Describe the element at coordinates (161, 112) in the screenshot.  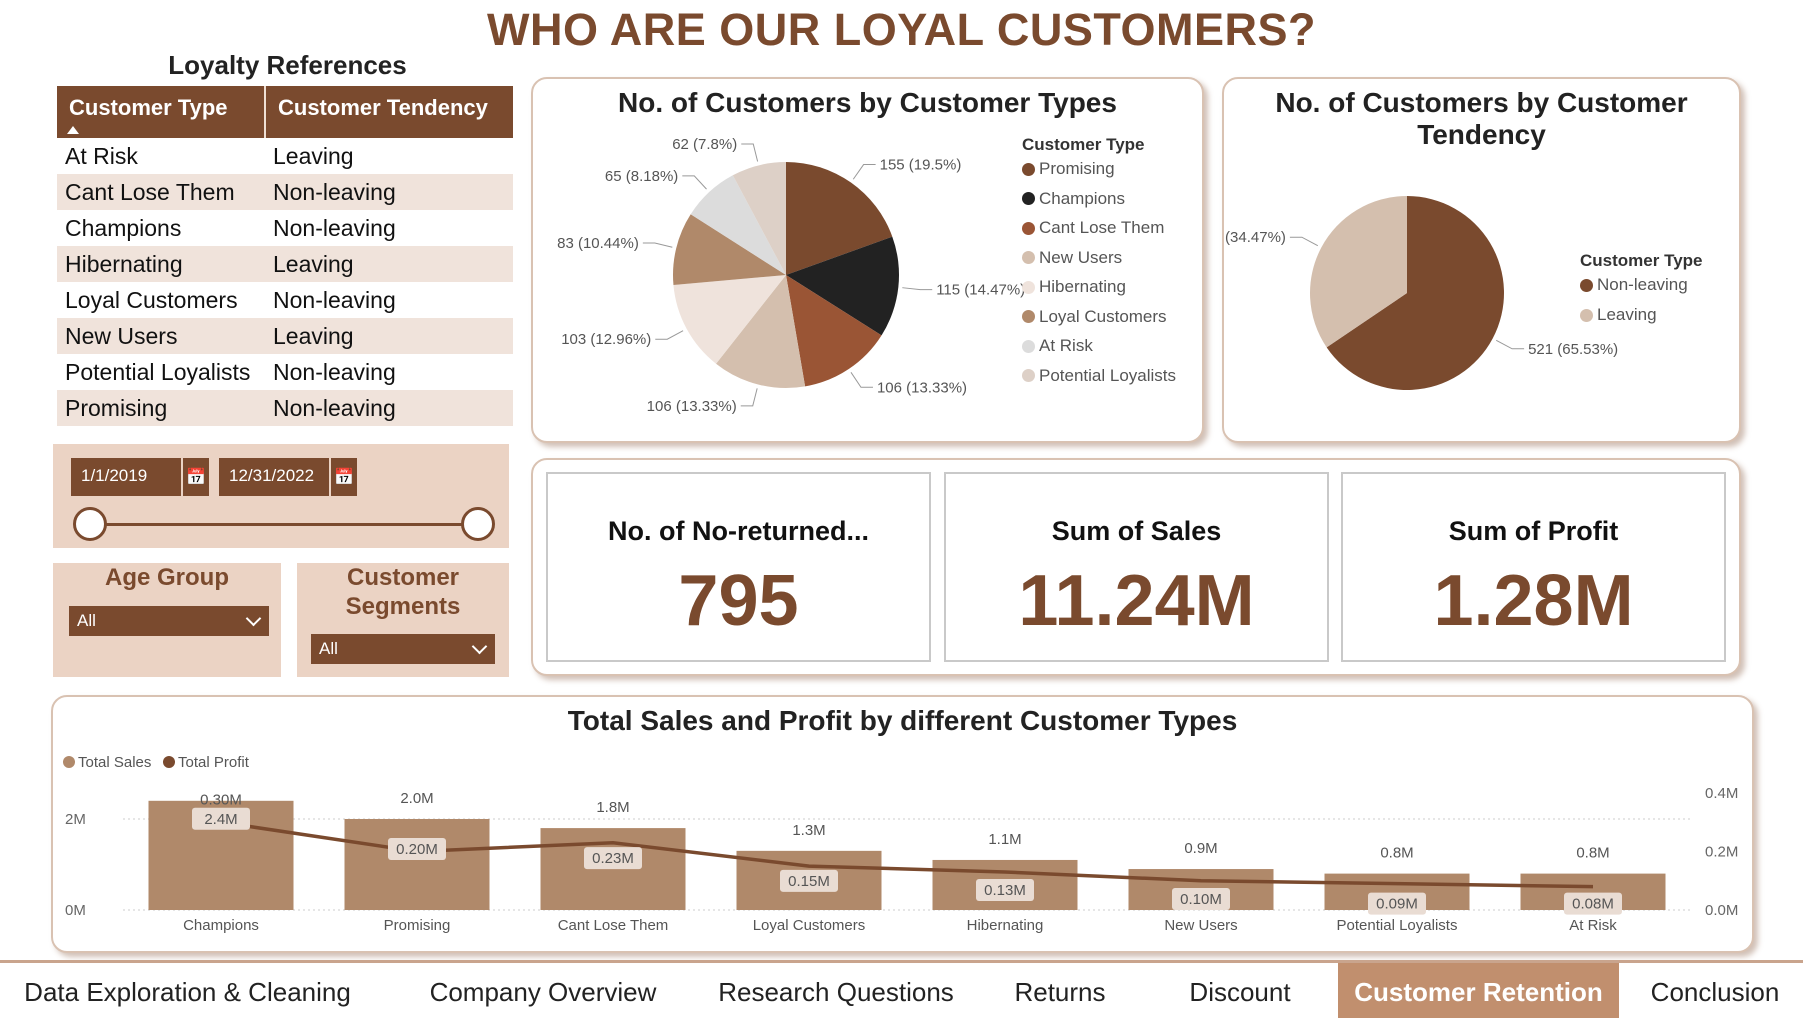
I see `column-header-customer-type: Customer Type` at that location.